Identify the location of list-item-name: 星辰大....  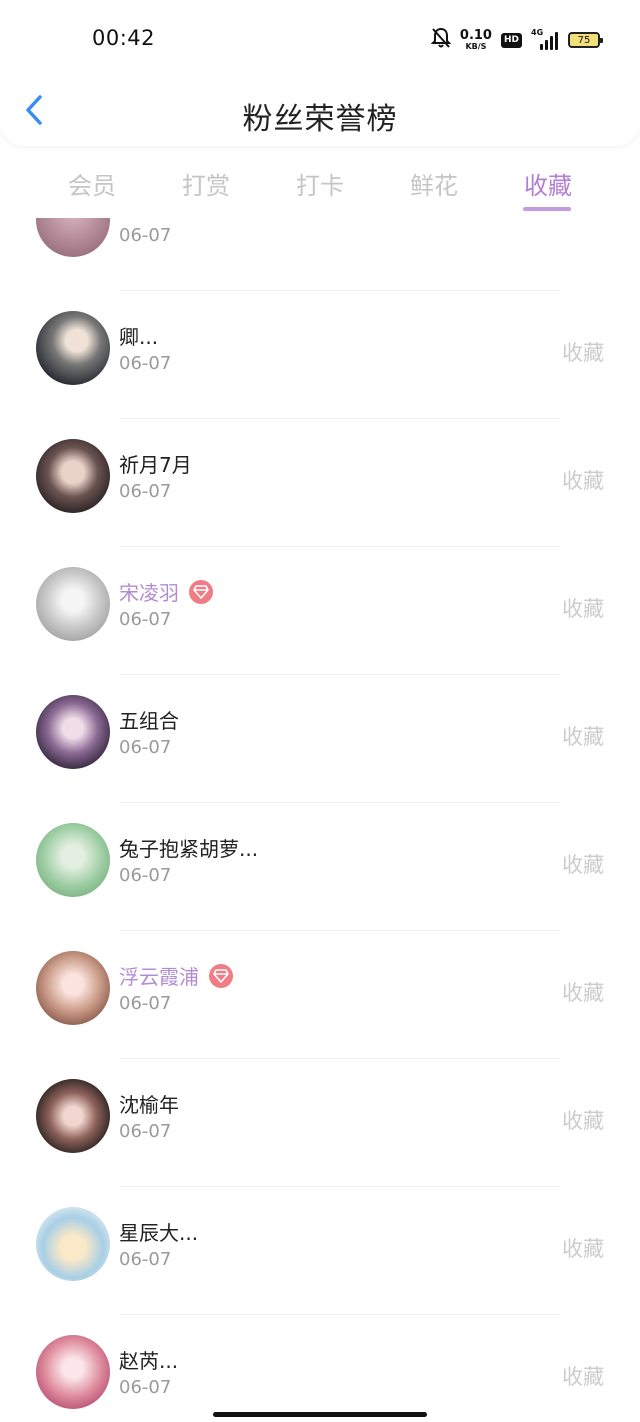
(159, 1233).